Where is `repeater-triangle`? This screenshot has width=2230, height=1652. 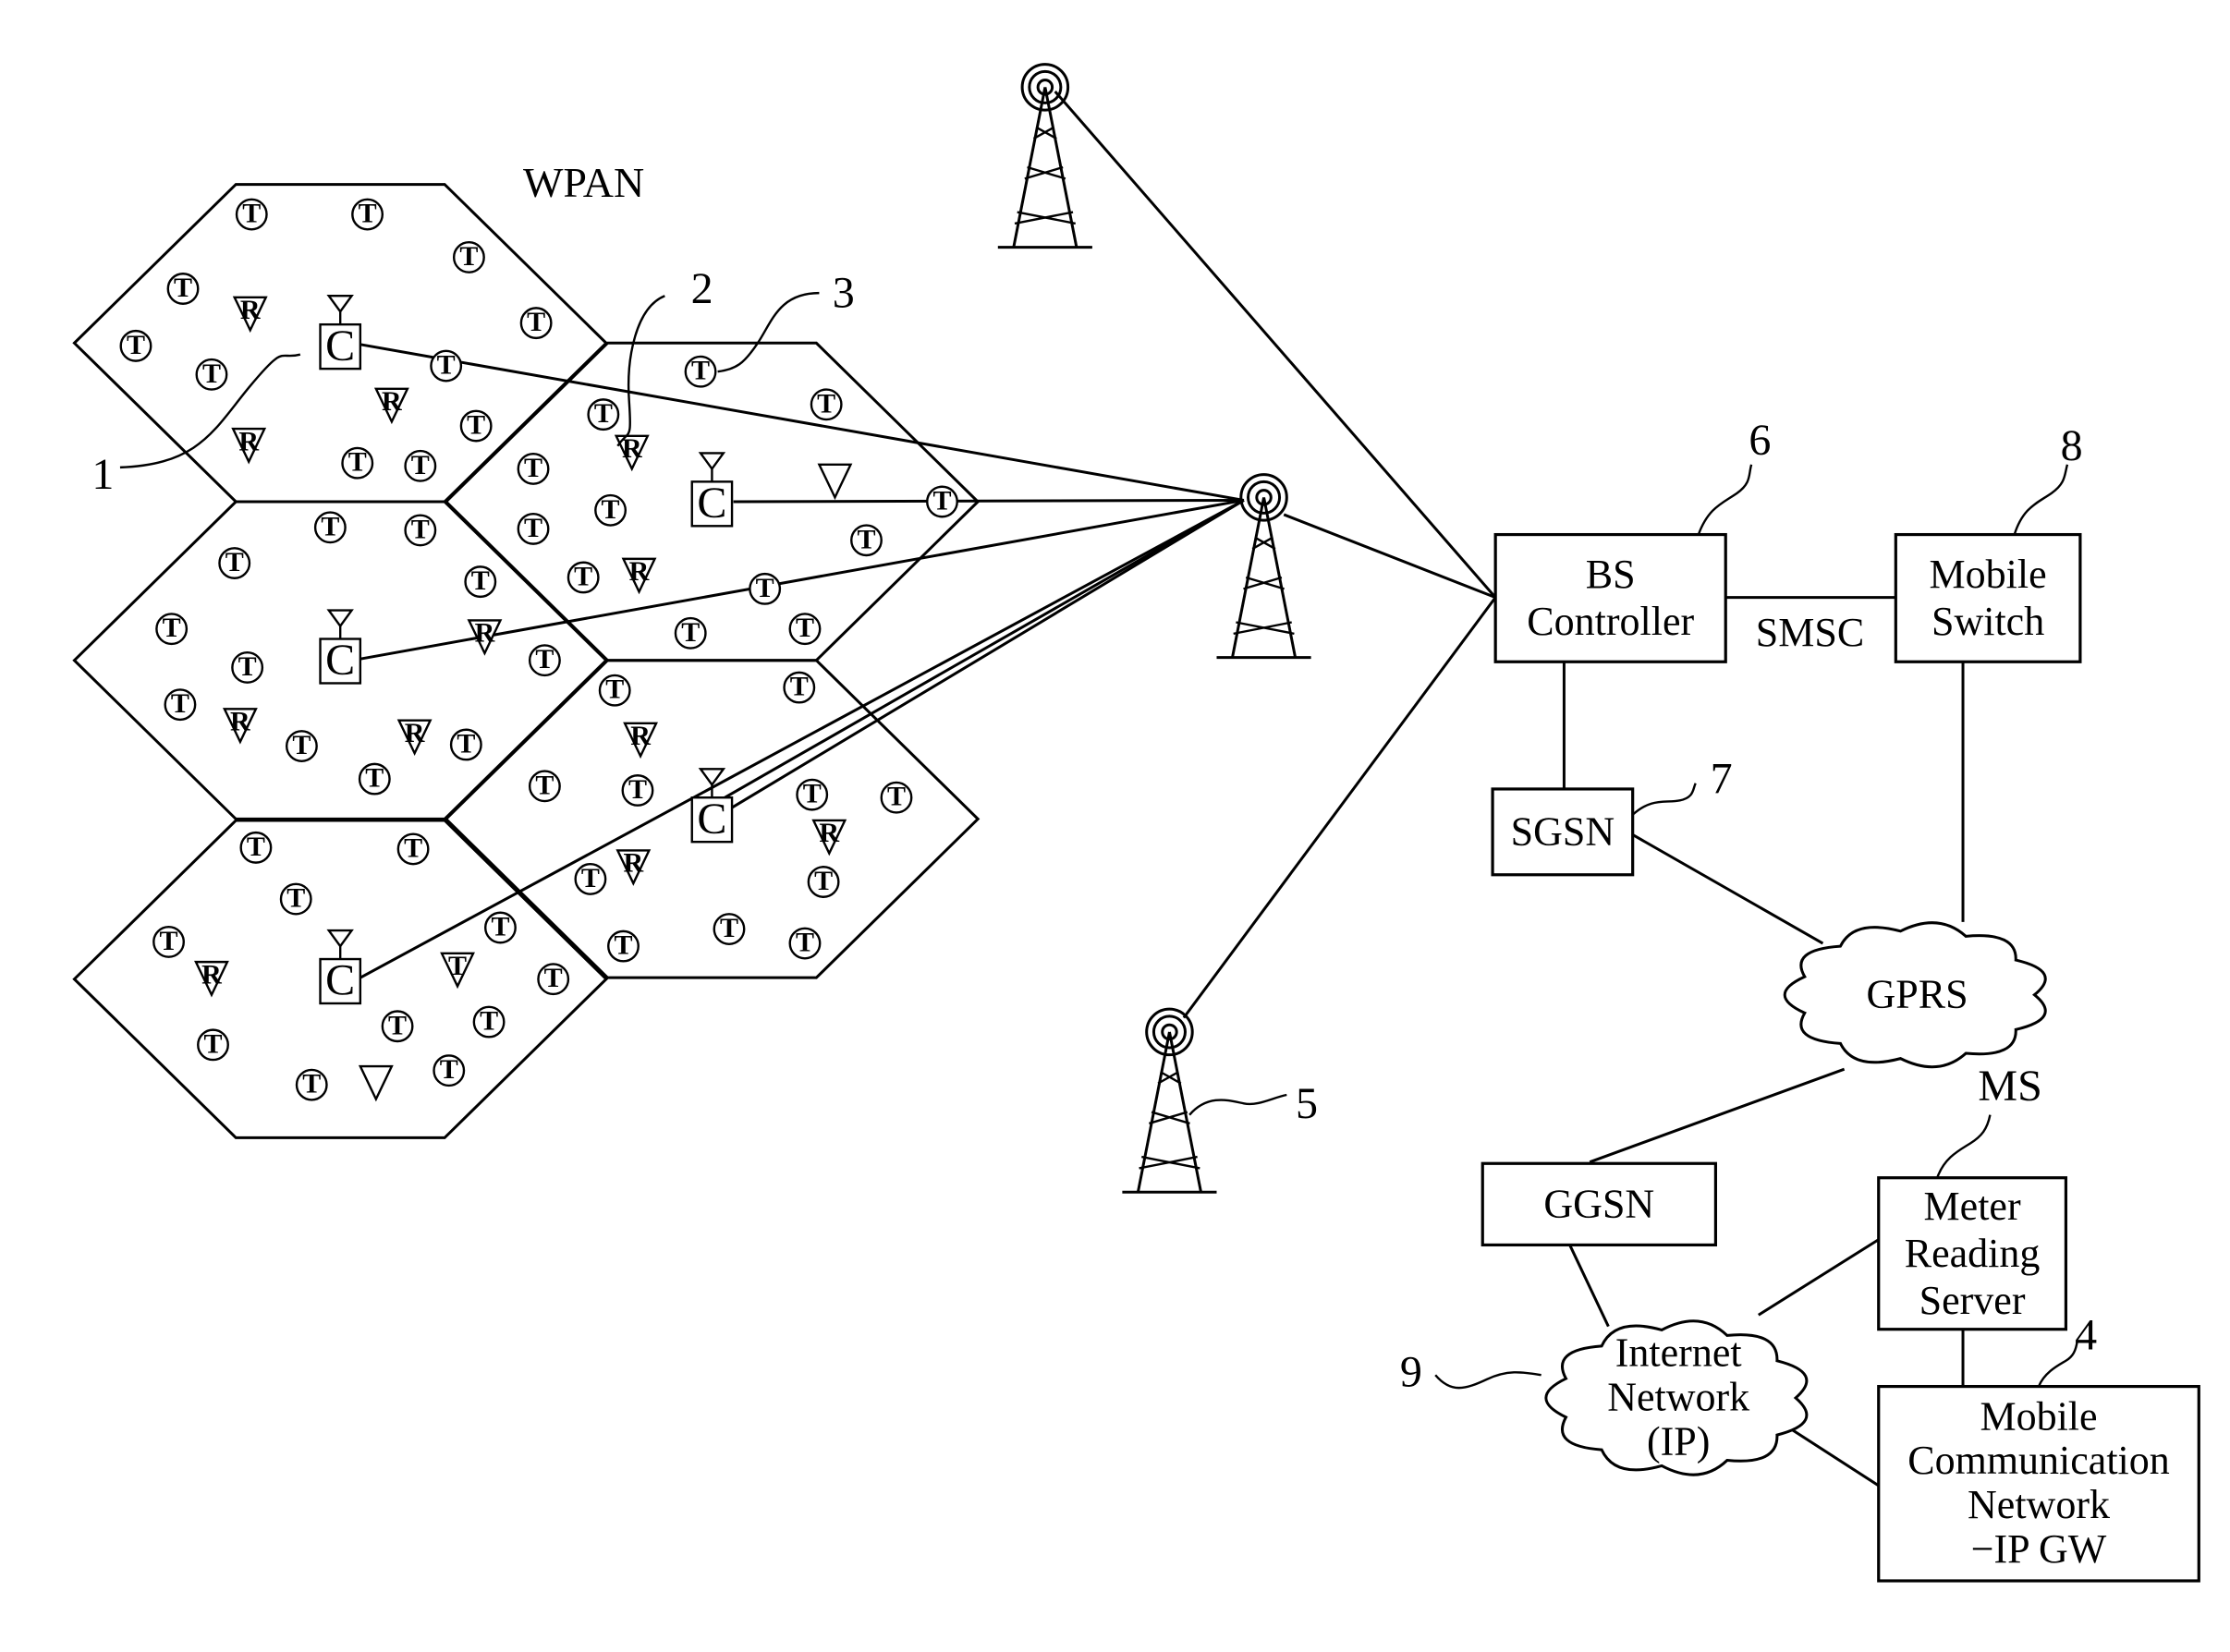 repeater-triangle is located at coordinates (376, 1083).